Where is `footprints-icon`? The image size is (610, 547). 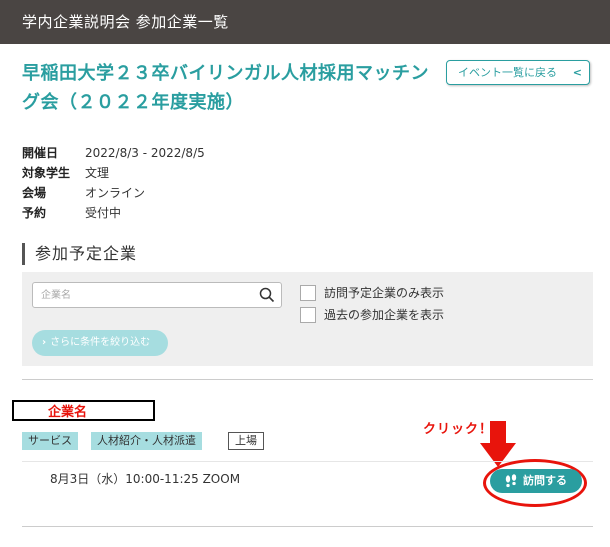
footprints-icon is located at coordinates (511, 481).